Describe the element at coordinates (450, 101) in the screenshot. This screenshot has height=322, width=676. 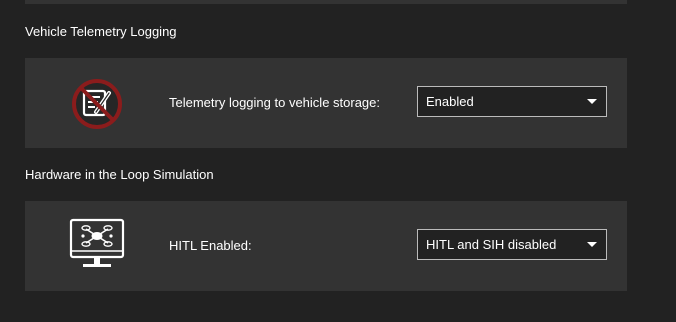
I see `telemetry-logging-value: Enabled` at that location.